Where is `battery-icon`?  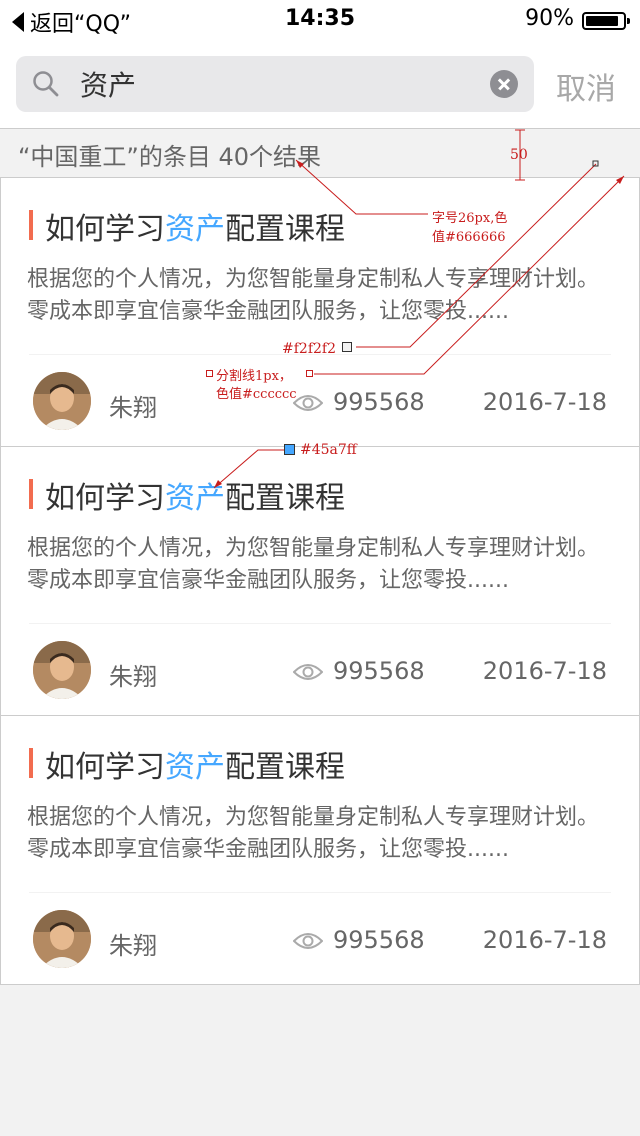 battery-icon is located at coordinates (606, 21).